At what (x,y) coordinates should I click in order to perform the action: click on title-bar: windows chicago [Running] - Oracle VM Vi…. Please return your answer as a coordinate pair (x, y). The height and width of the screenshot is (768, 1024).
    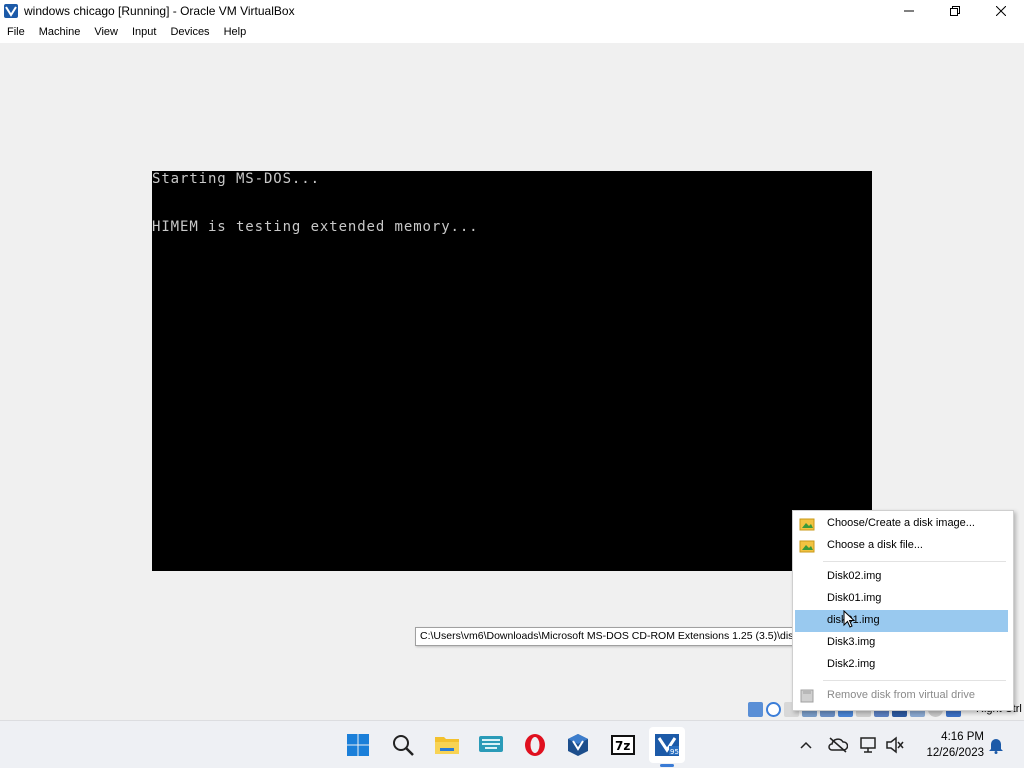
    Looking at the image, I should click on (512, 11).